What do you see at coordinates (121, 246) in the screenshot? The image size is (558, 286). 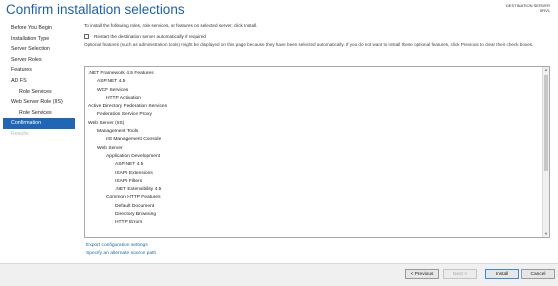 I see `export-configuration-link: Export configuration settings` at bounding box center [121, 246].